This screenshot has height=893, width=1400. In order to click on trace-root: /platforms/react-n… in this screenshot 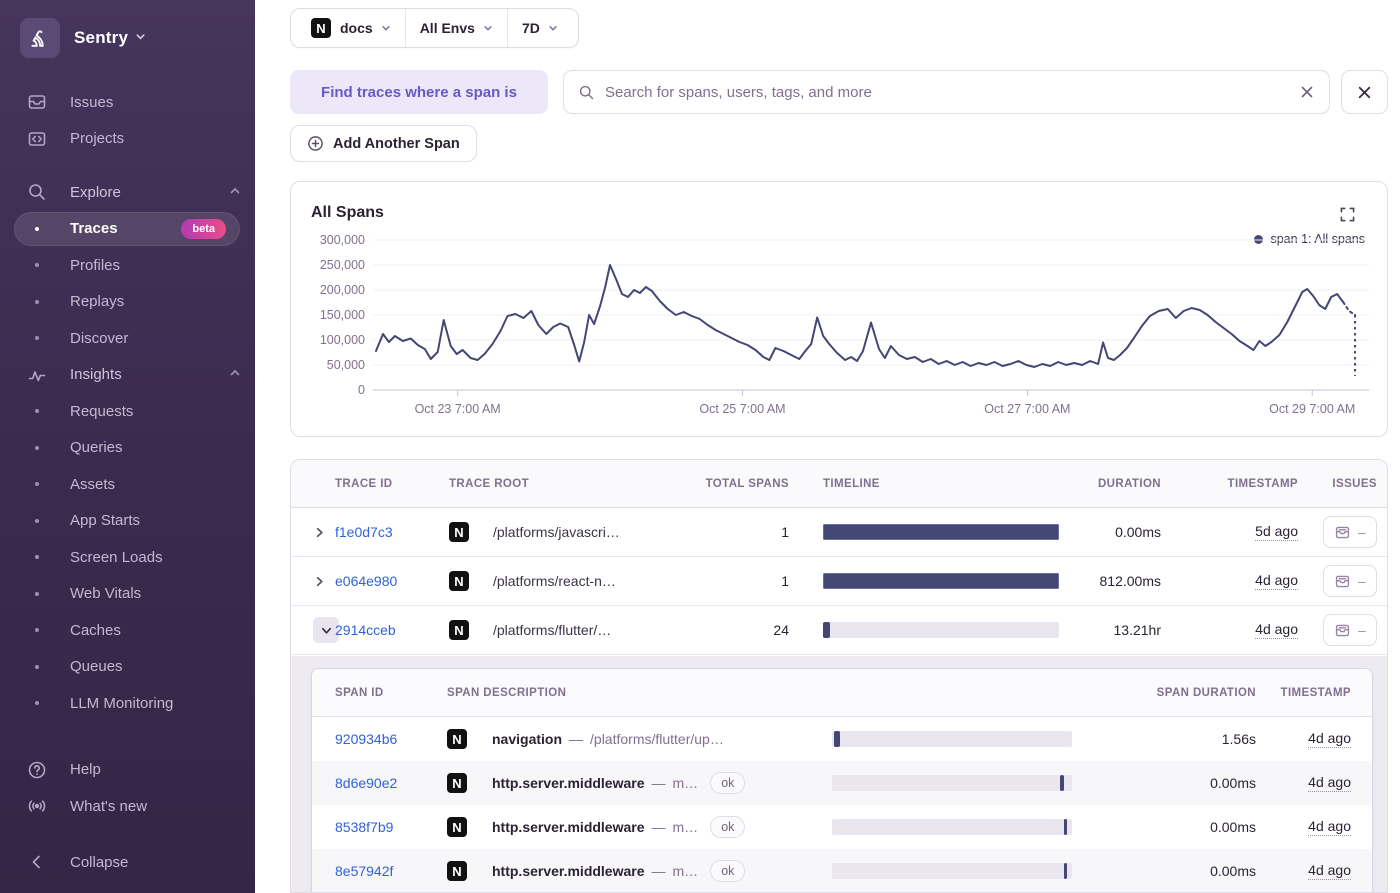, I will do `click(554, 581)`.